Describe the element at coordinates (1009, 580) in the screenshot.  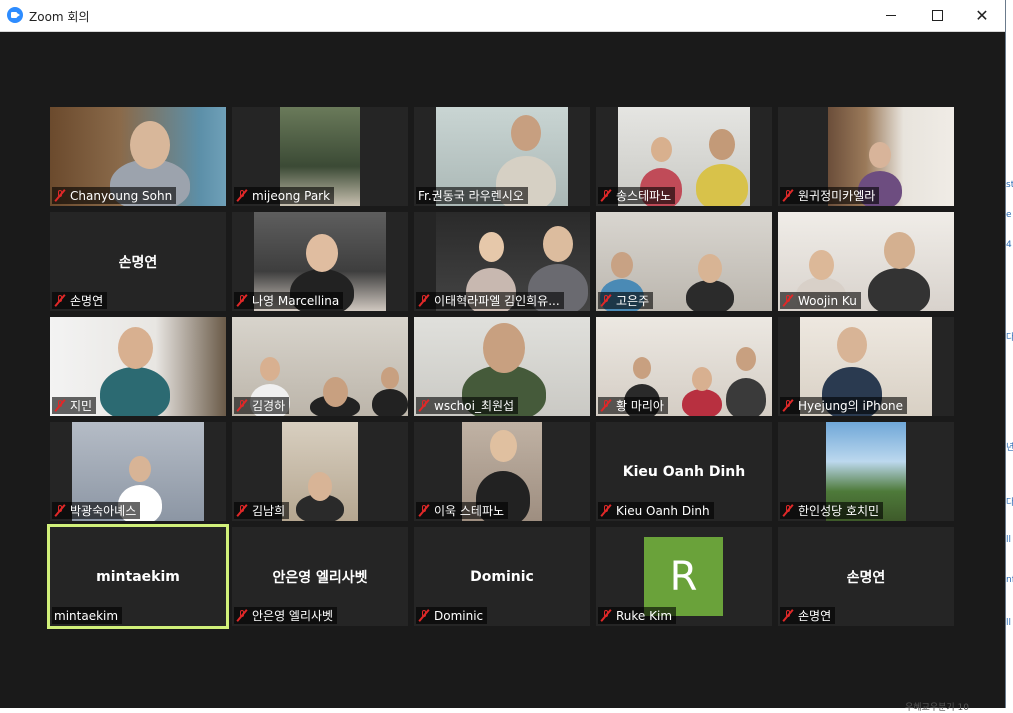
I see `background-window-glyph: nf` at that location.